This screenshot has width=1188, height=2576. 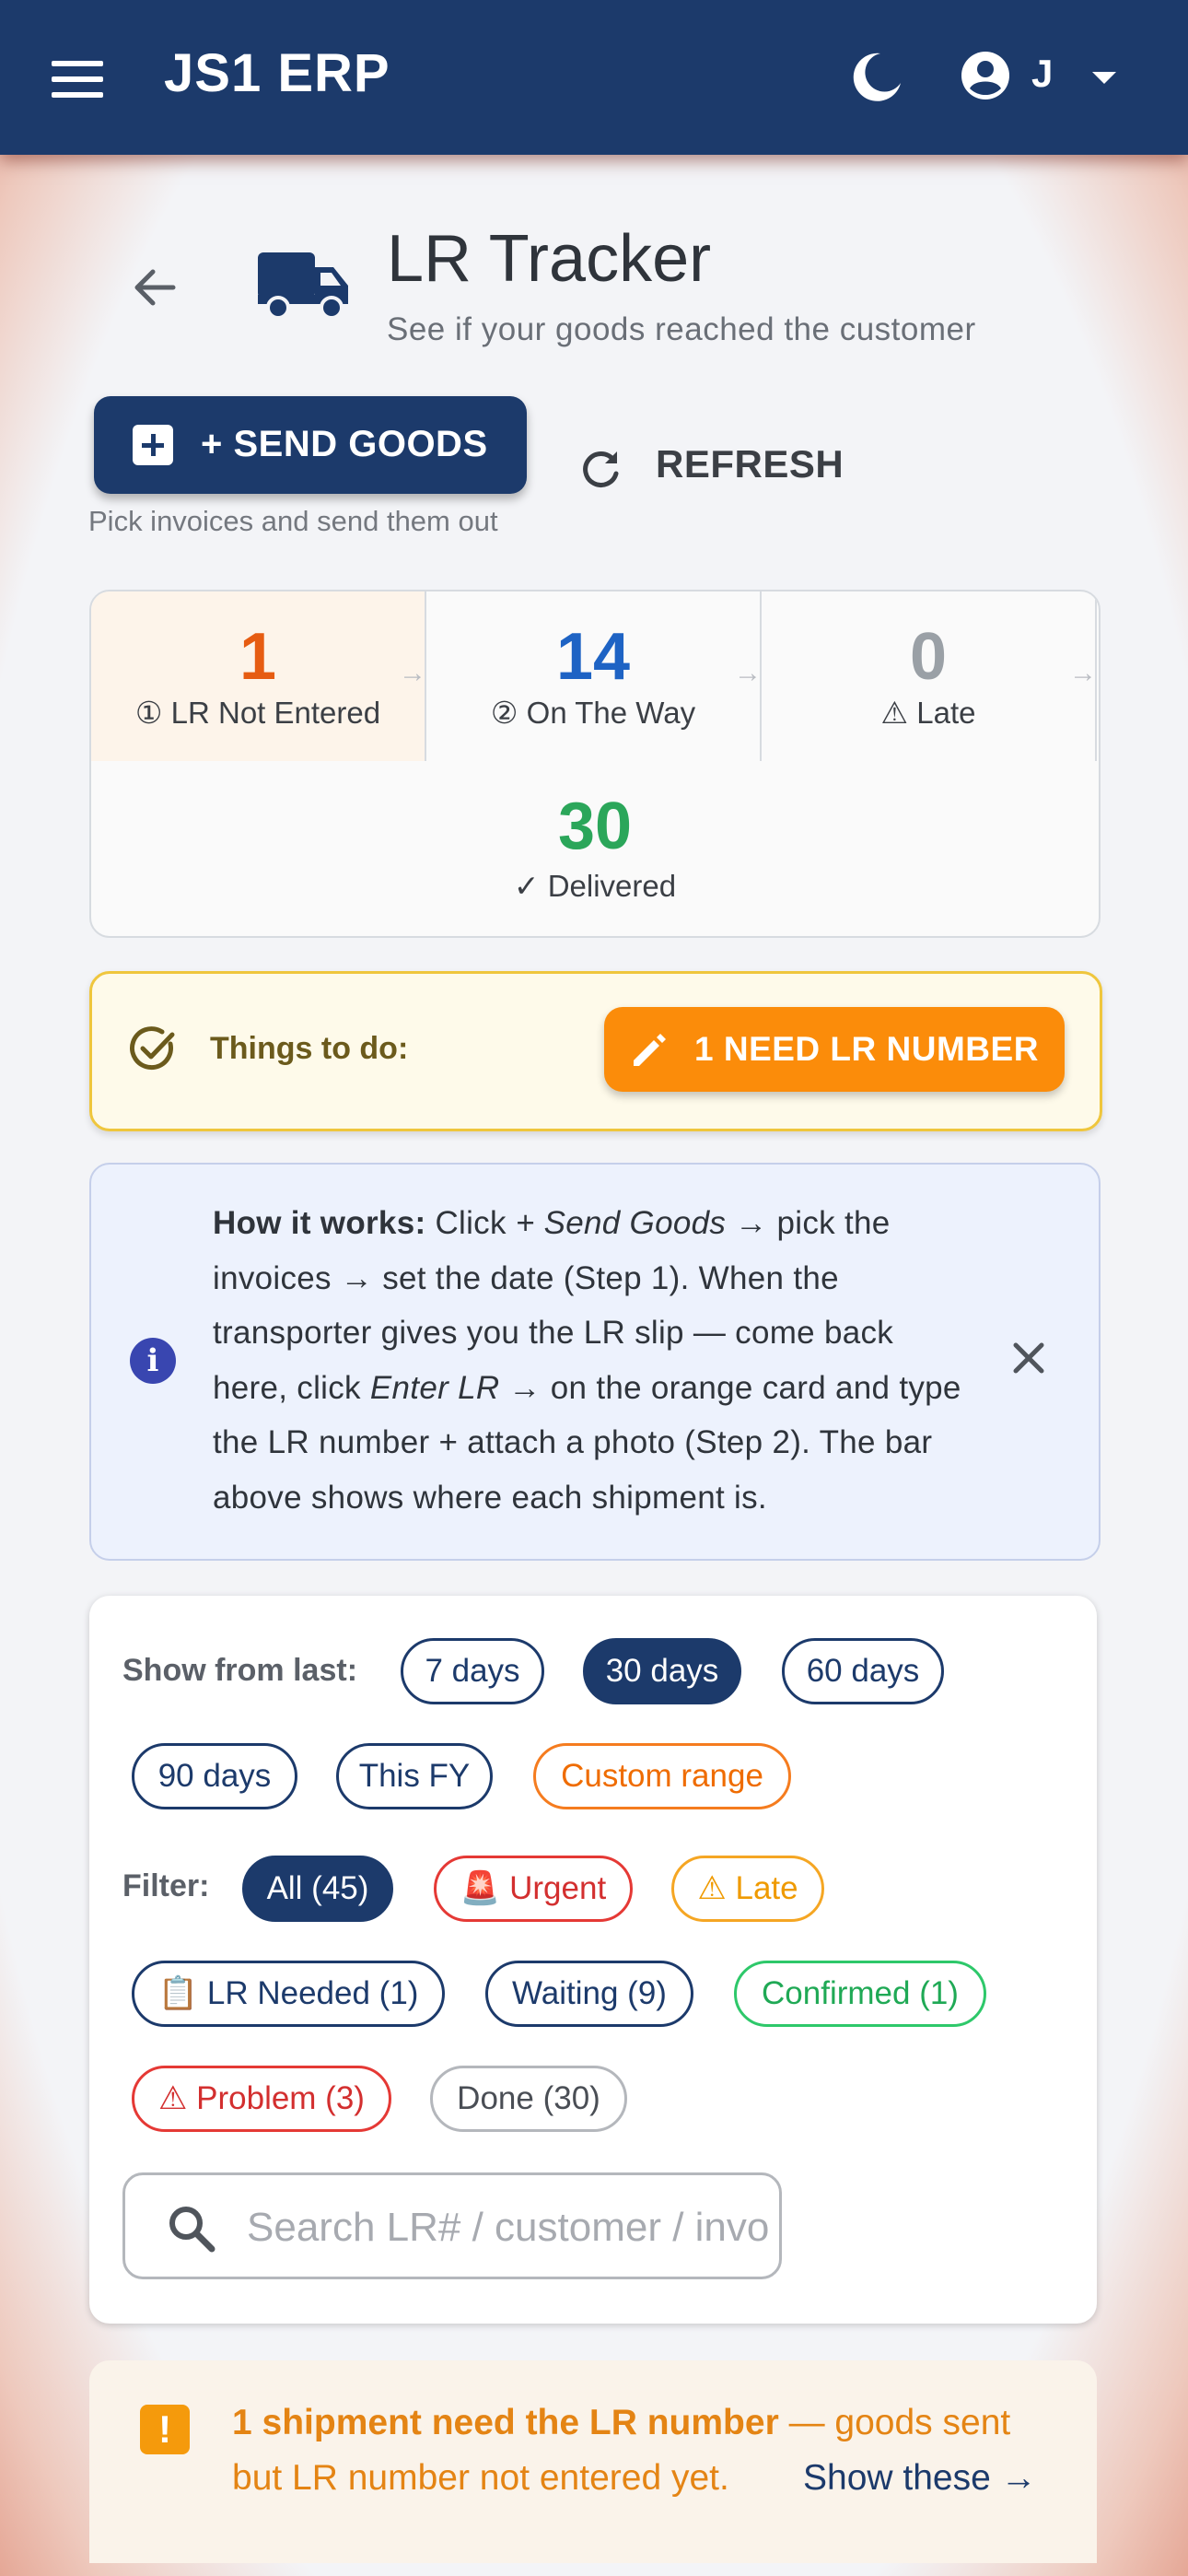 I want to click on stat-count: 0, so click(x=928, y=657).